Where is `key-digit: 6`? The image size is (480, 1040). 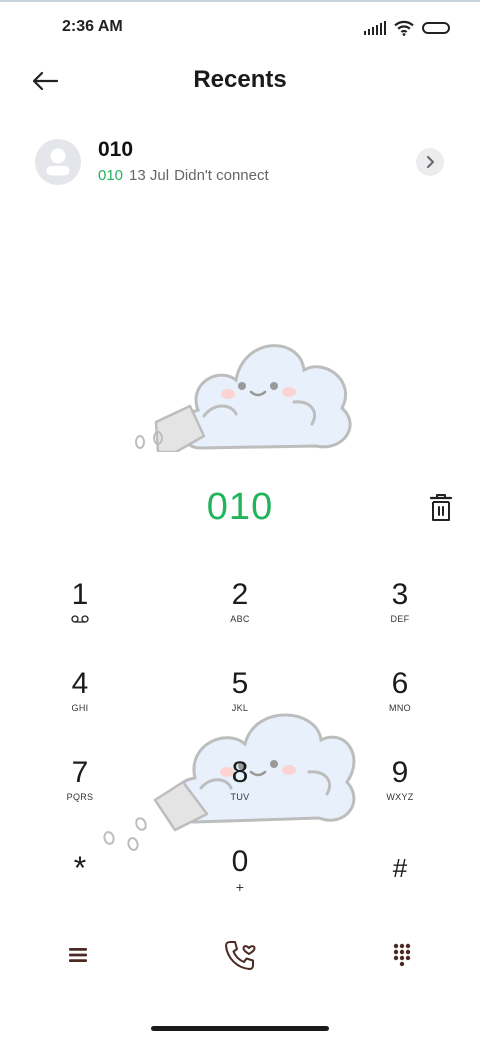
key-digit: 6 is located at coordinates (400, 683).